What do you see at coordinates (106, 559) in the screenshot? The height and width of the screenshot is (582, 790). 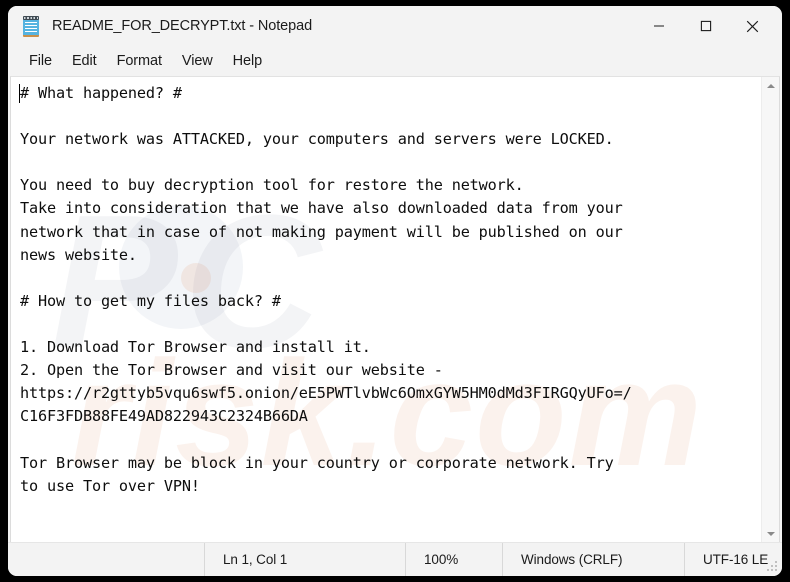 I see `status-bar-spacer` at bounding box center [106, 559].